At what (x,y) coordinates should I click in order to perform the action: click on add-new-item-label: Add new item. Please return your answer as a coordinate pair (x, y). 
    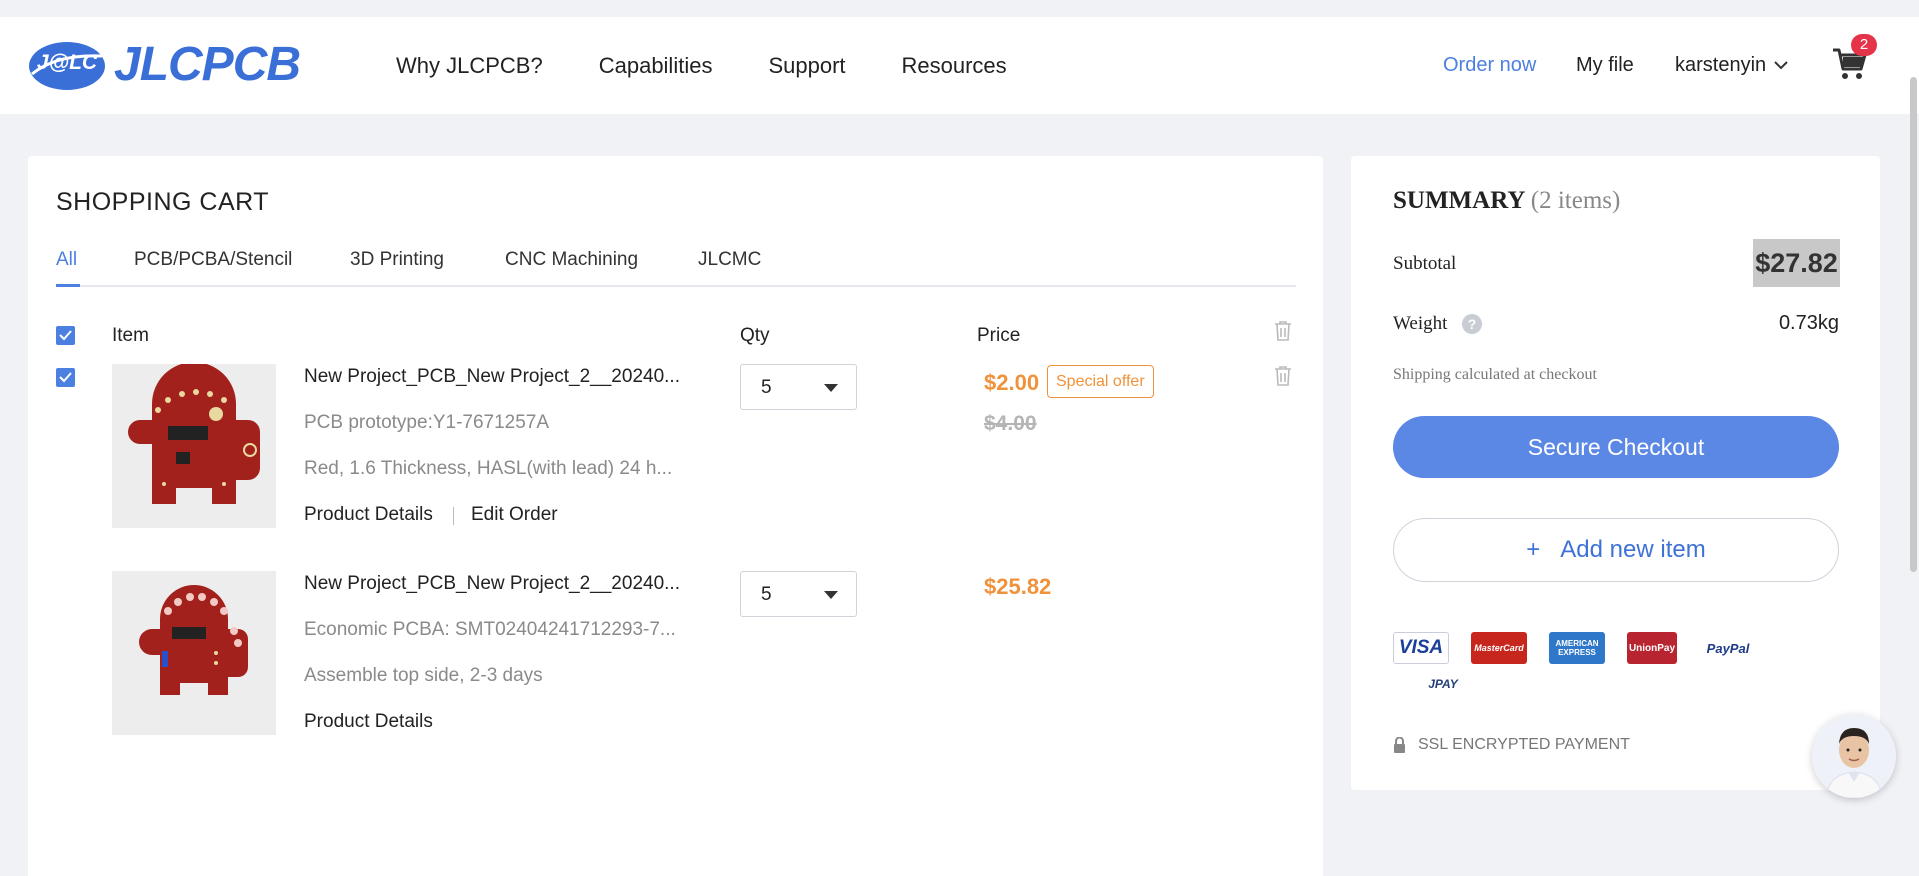
    Looking at the image, I should click on (1633, 549).